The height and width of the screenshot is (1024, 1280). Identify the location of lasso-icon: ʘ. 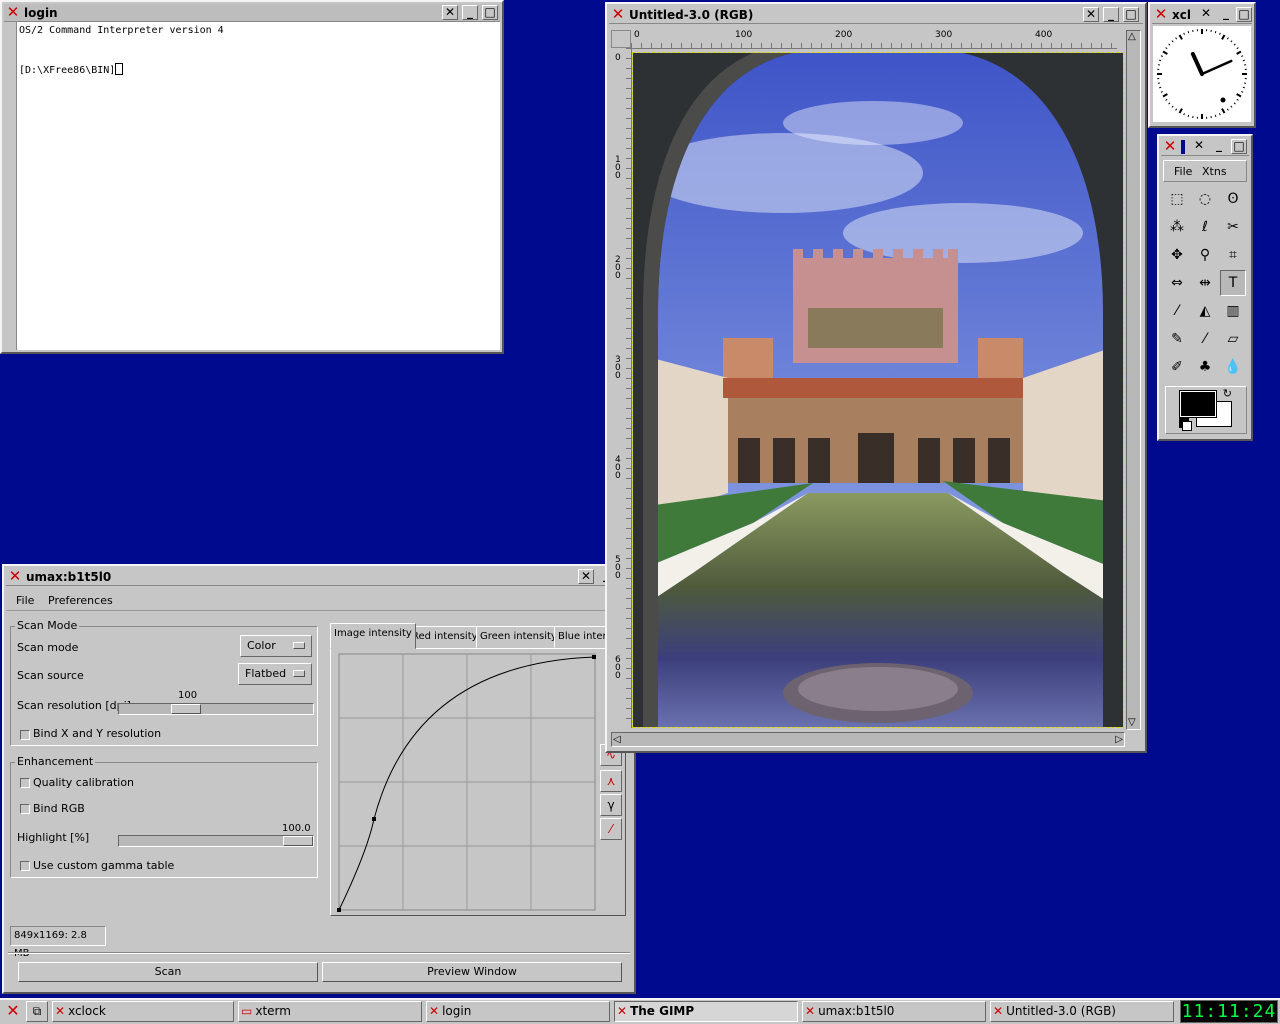
(1233, 199).